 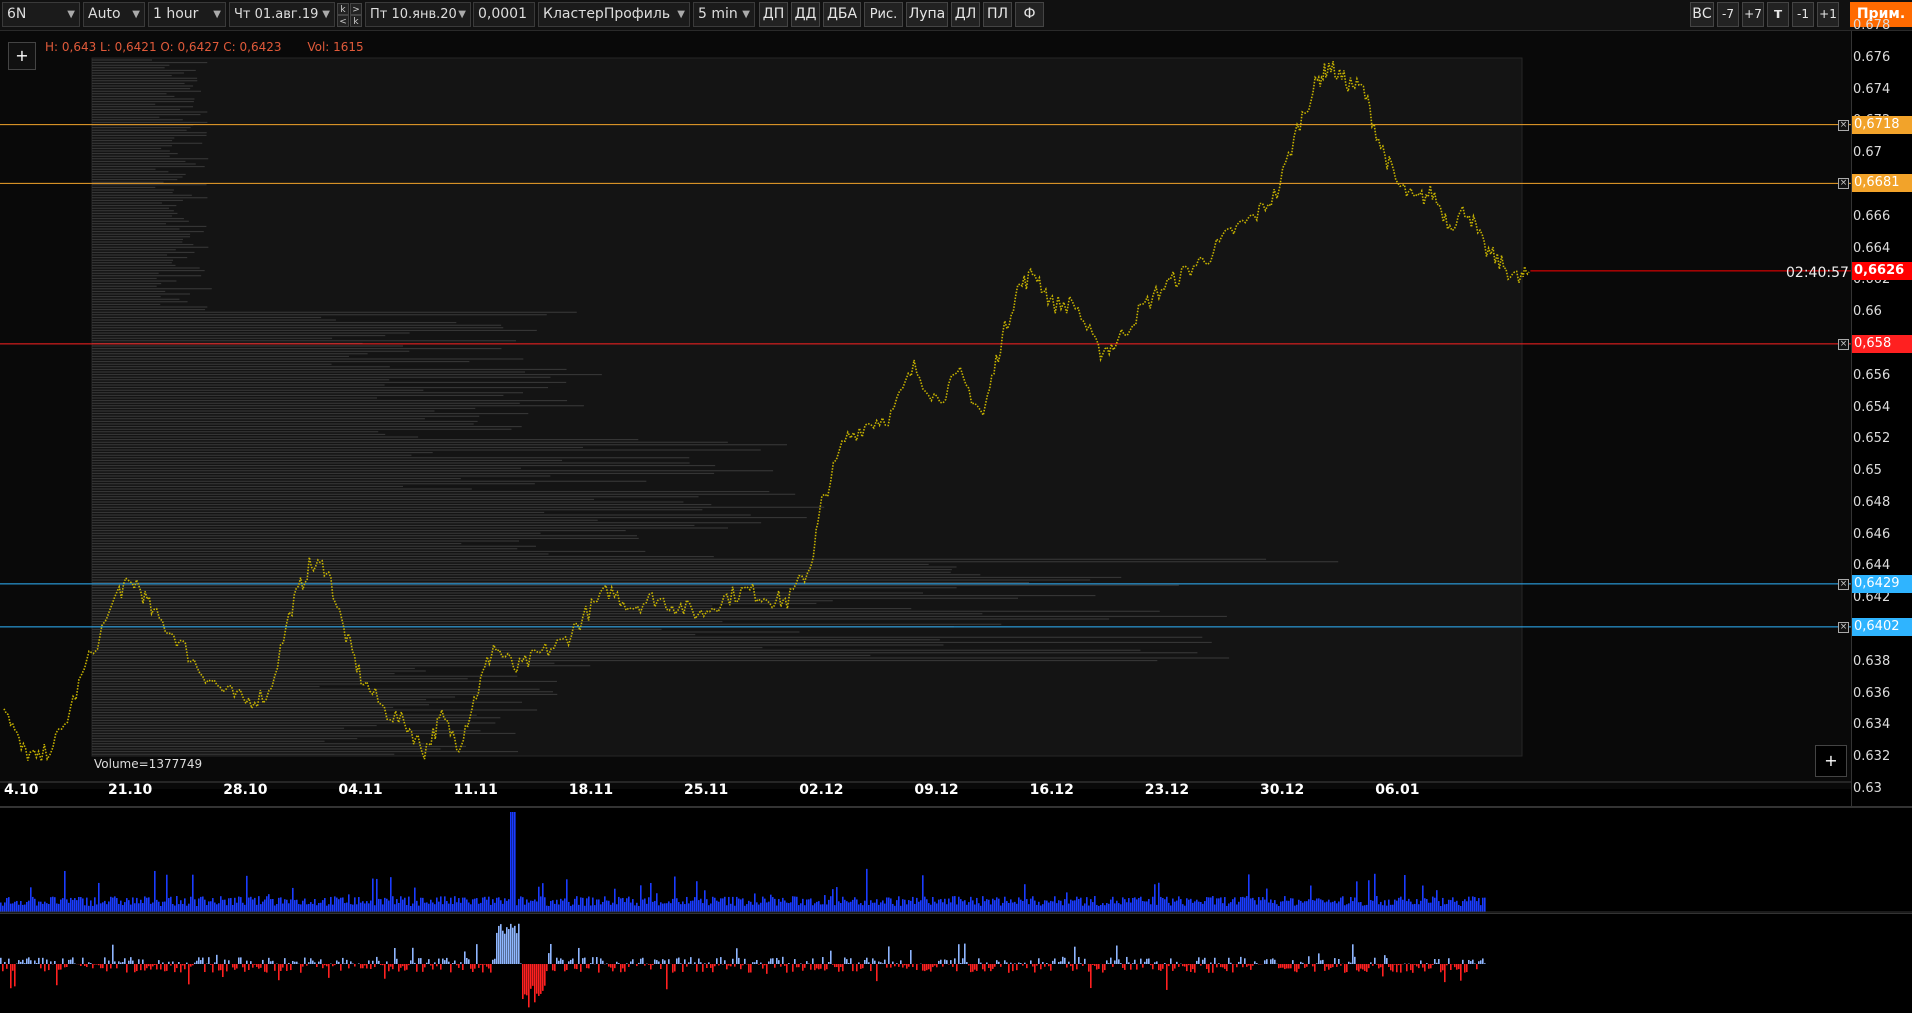 I want to click on minus1-button: -1, so click(x=1803, y=14).